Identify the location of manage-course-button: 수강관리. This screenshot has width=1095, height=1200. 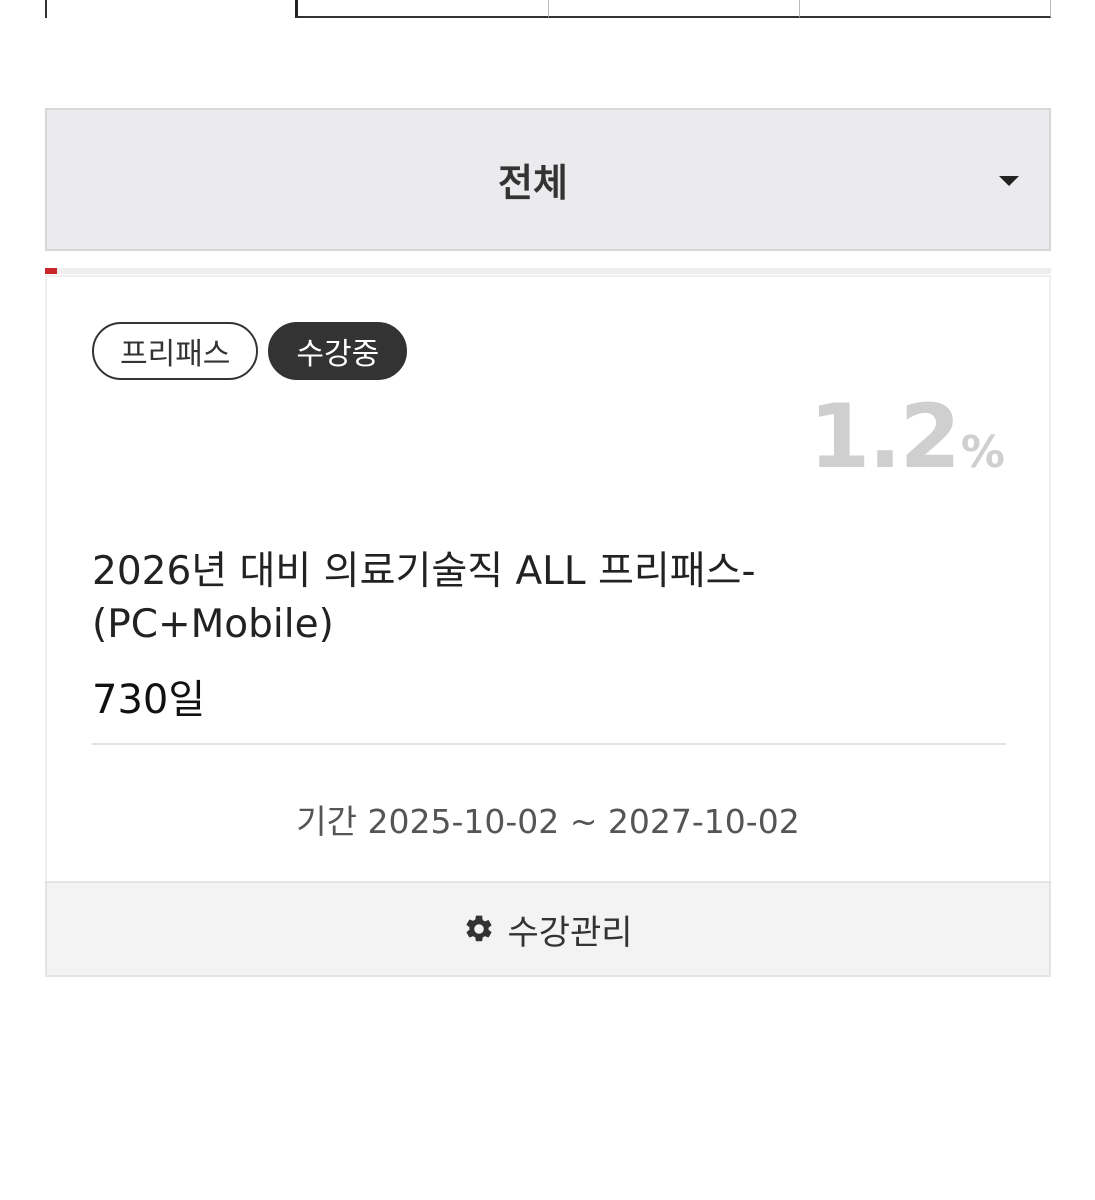
(548, 929).